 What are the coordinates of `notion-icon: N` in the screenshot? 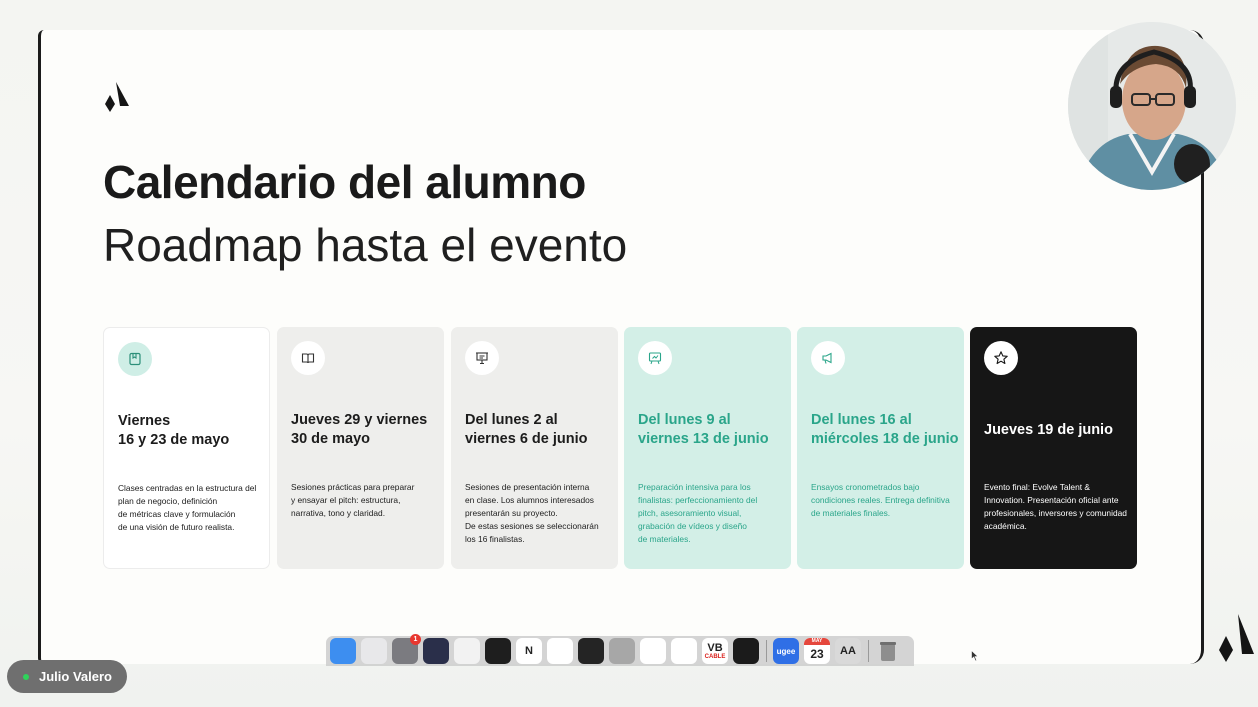 It's located at (529, 651).